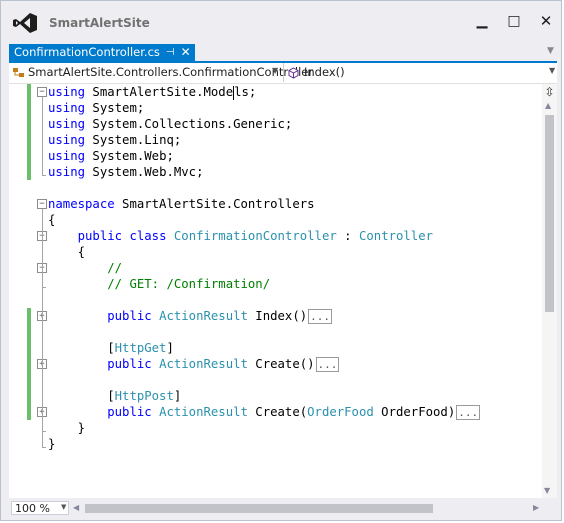  What do you see at coordinates (189, 284) in the screenshot?
I see `code-line: // GET: /Confirmation/` at bounding box center [189, 284].